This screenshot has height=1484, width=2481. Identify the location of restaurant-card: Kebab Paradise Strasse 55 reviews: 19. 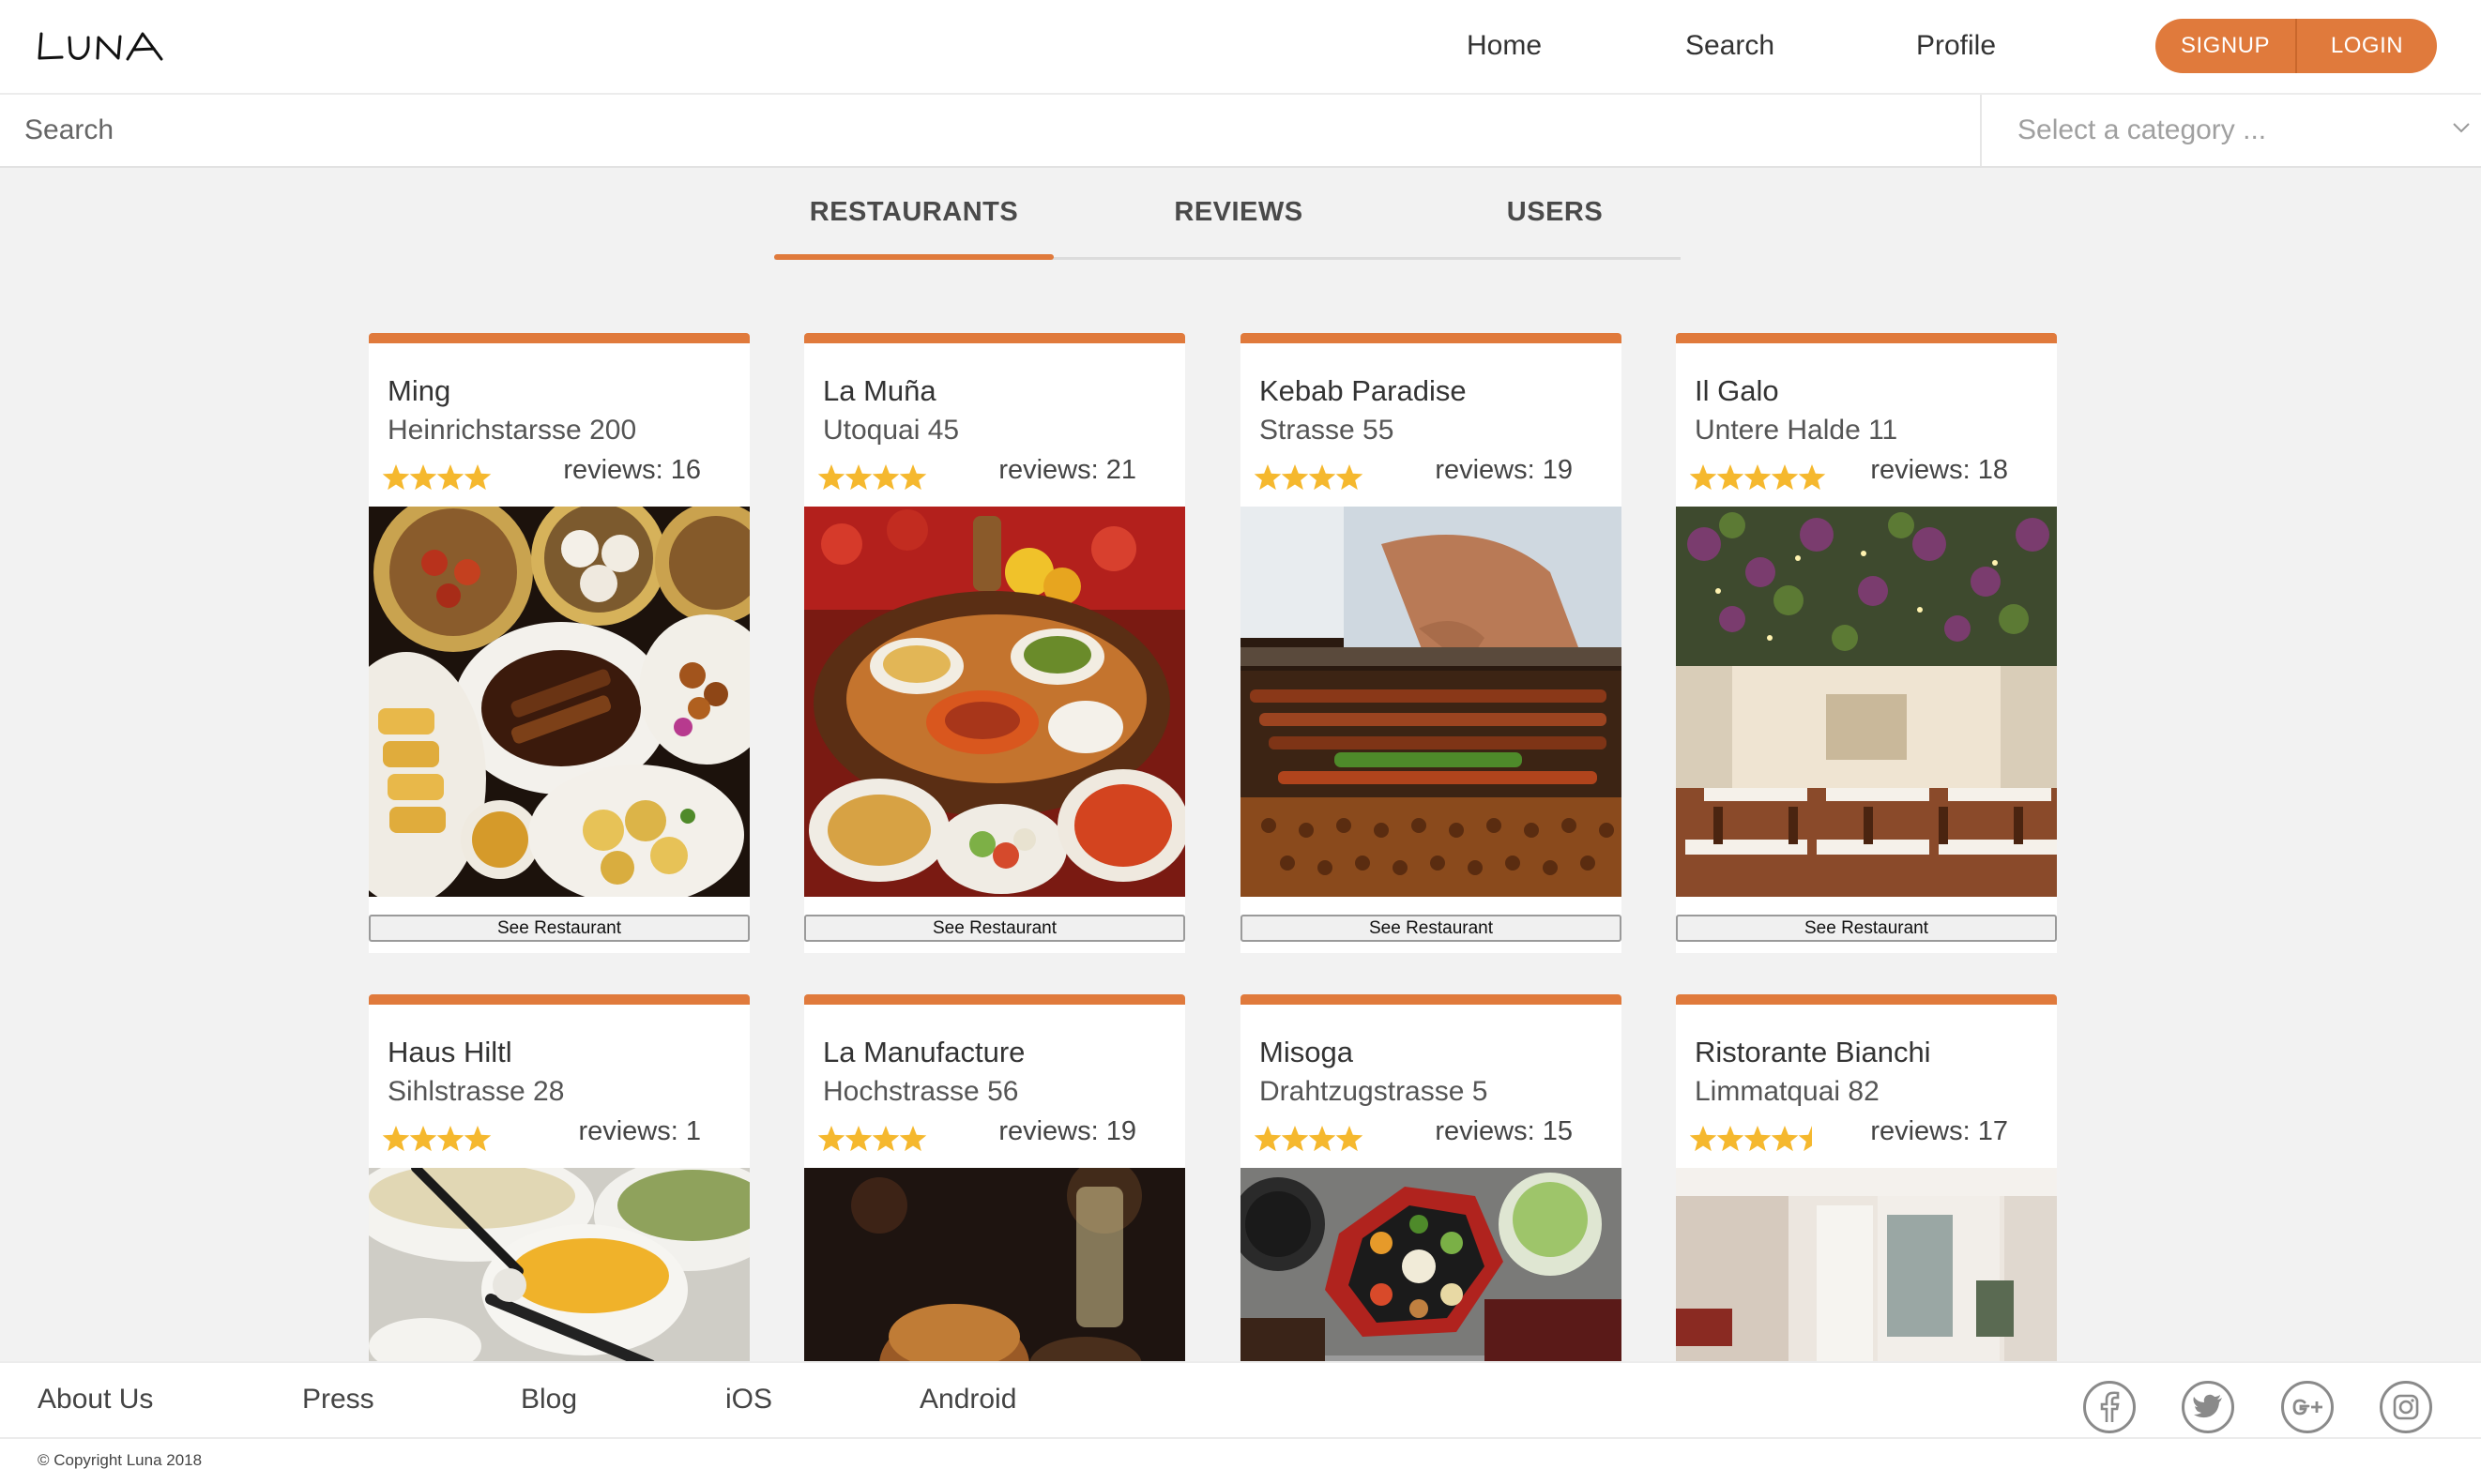
(1430, 643).